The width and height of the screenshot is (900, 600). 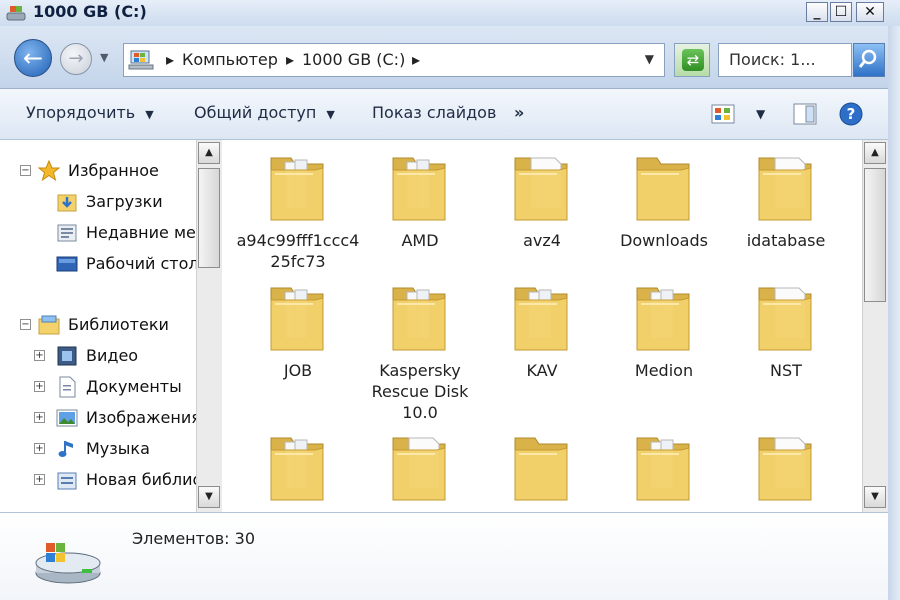 I want to click on nav-item-new-library: + Новая библиотека, so click(x=98, y=481).